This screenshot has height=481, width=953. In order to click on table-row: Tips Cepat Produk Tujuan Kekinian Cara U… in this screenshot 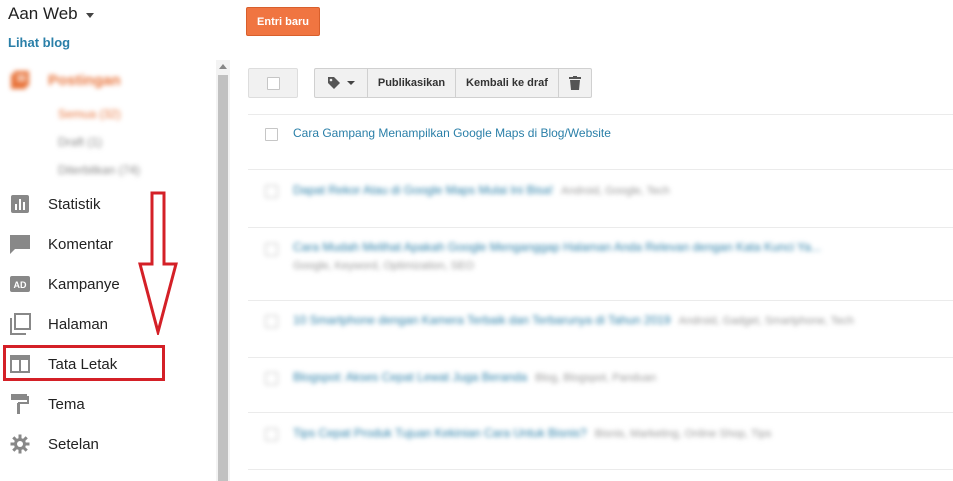, I will do `click(600, 441)`.